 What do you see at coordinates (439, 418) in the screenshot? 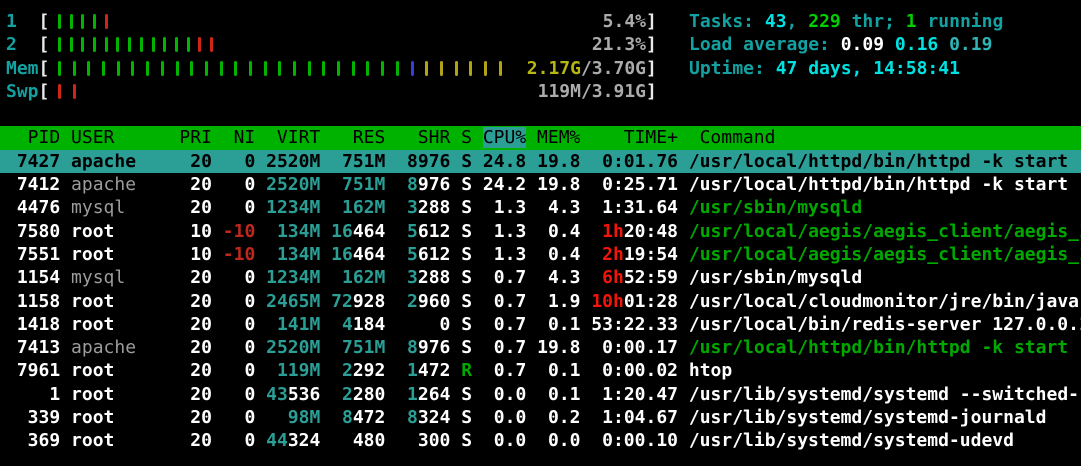
I see `cell-shr-low: 324` at bounding box center [439, 418].